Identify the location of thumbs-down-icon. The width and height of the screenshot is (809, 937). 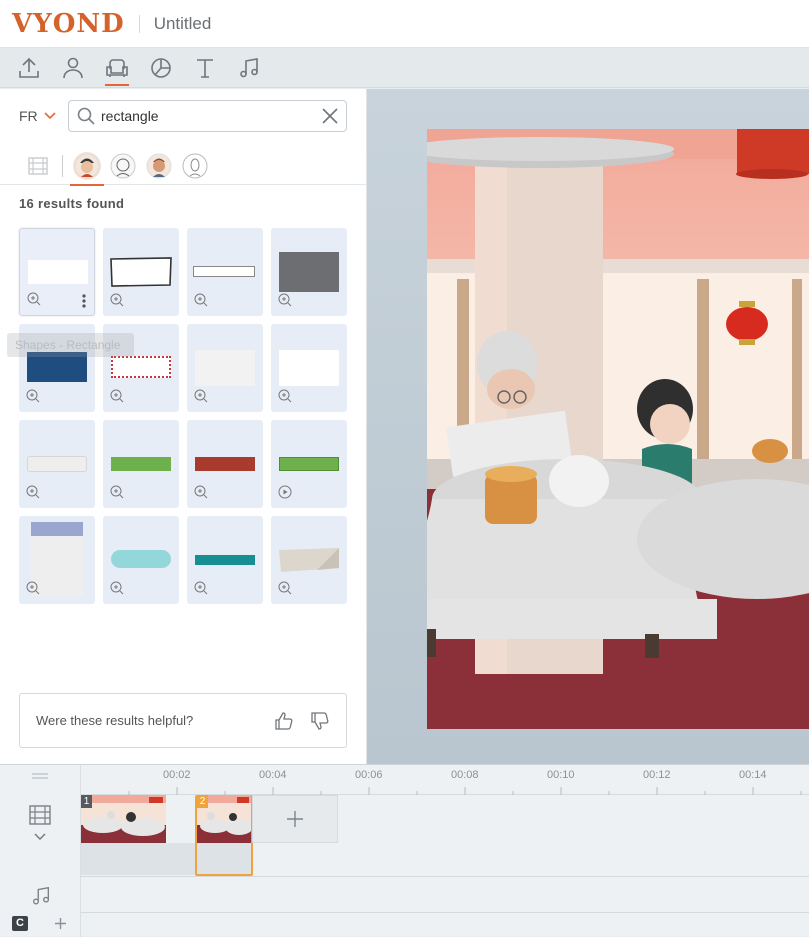
(320, 721).